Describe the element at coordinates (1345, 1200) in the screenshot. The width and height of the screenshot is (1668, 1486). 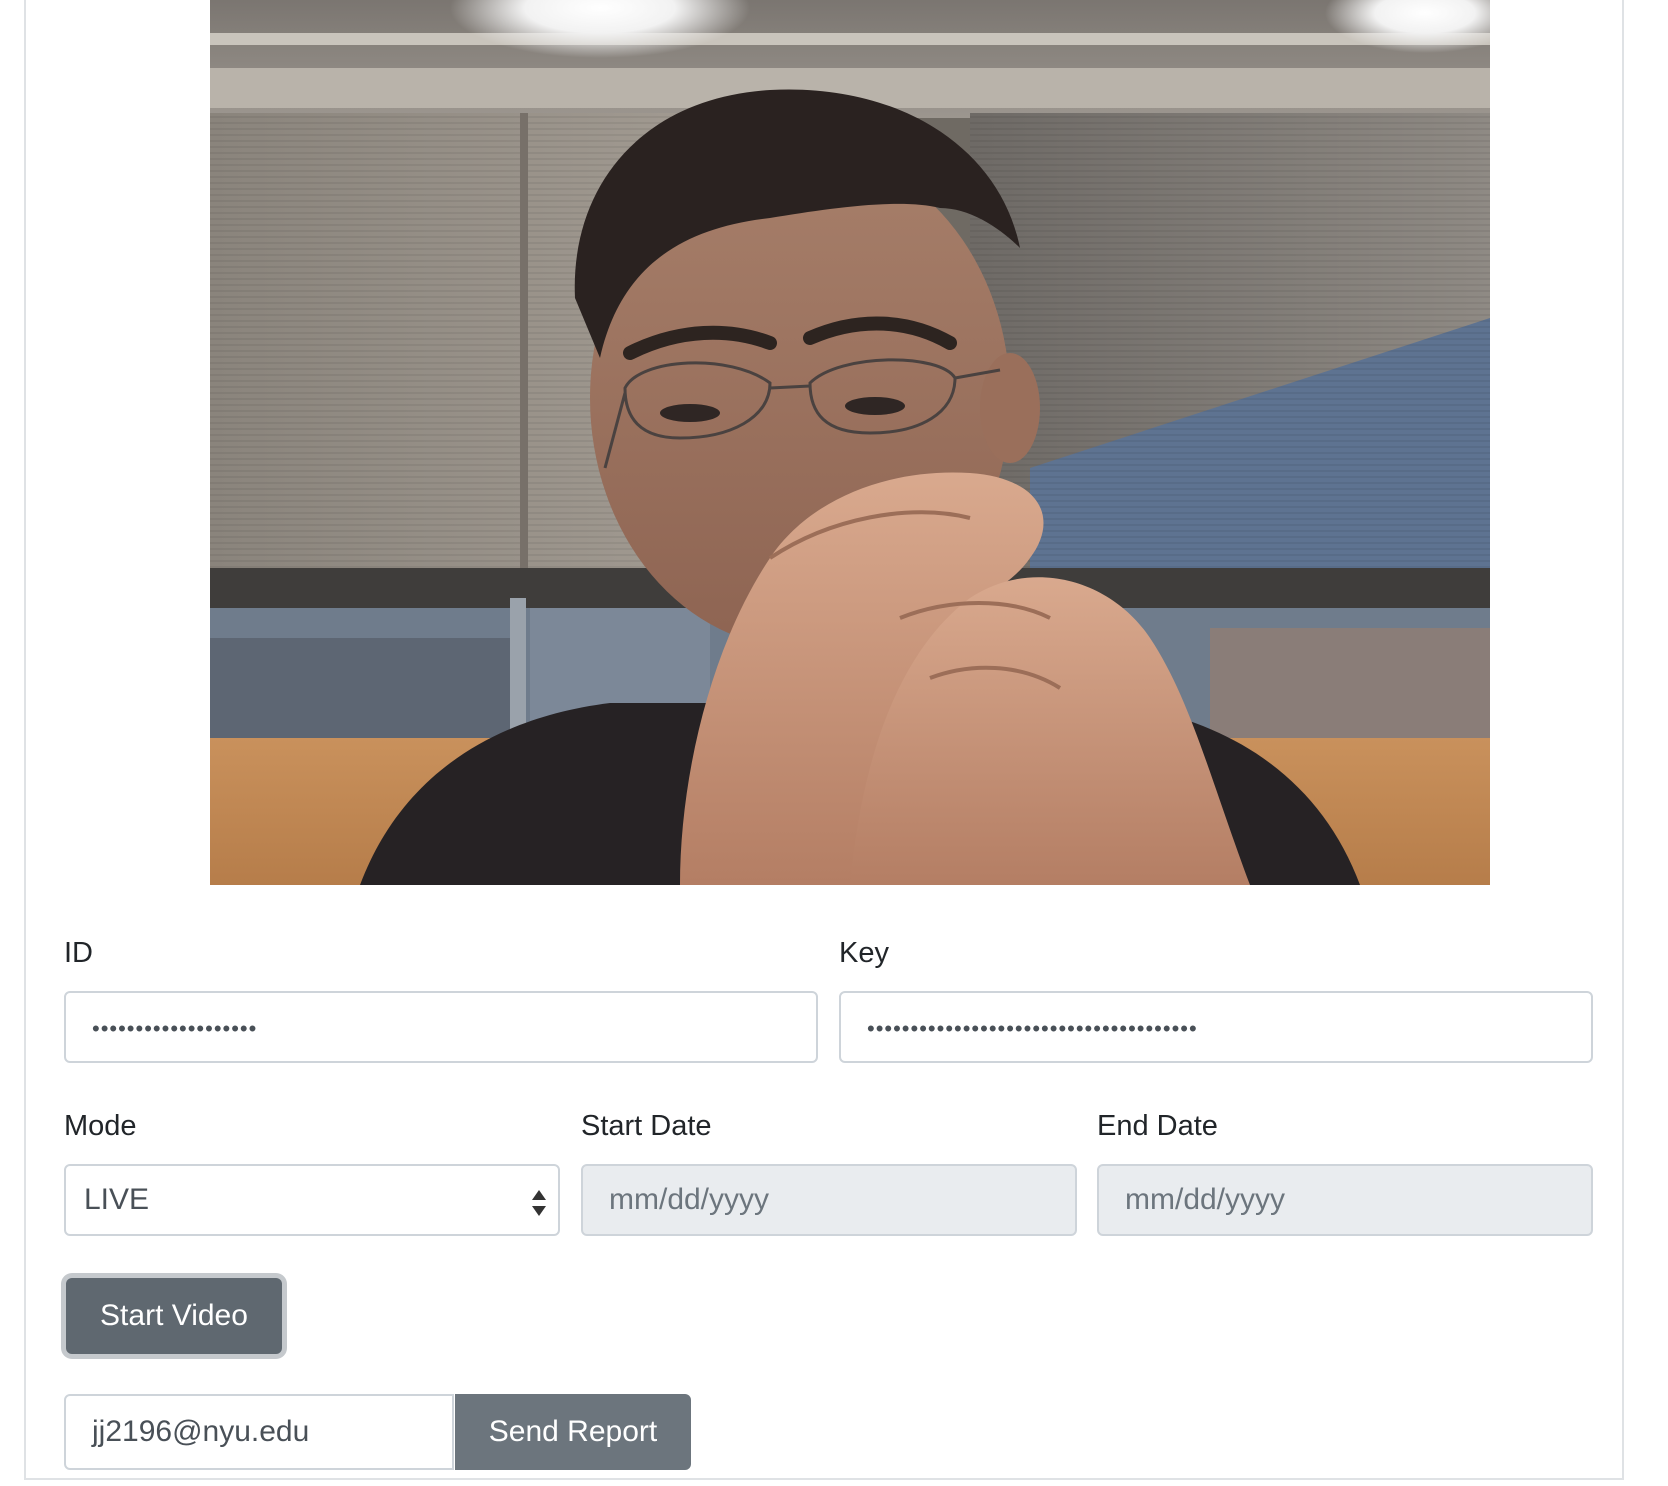
I see `end-date-input: mm/dd/yyyy` at that location.